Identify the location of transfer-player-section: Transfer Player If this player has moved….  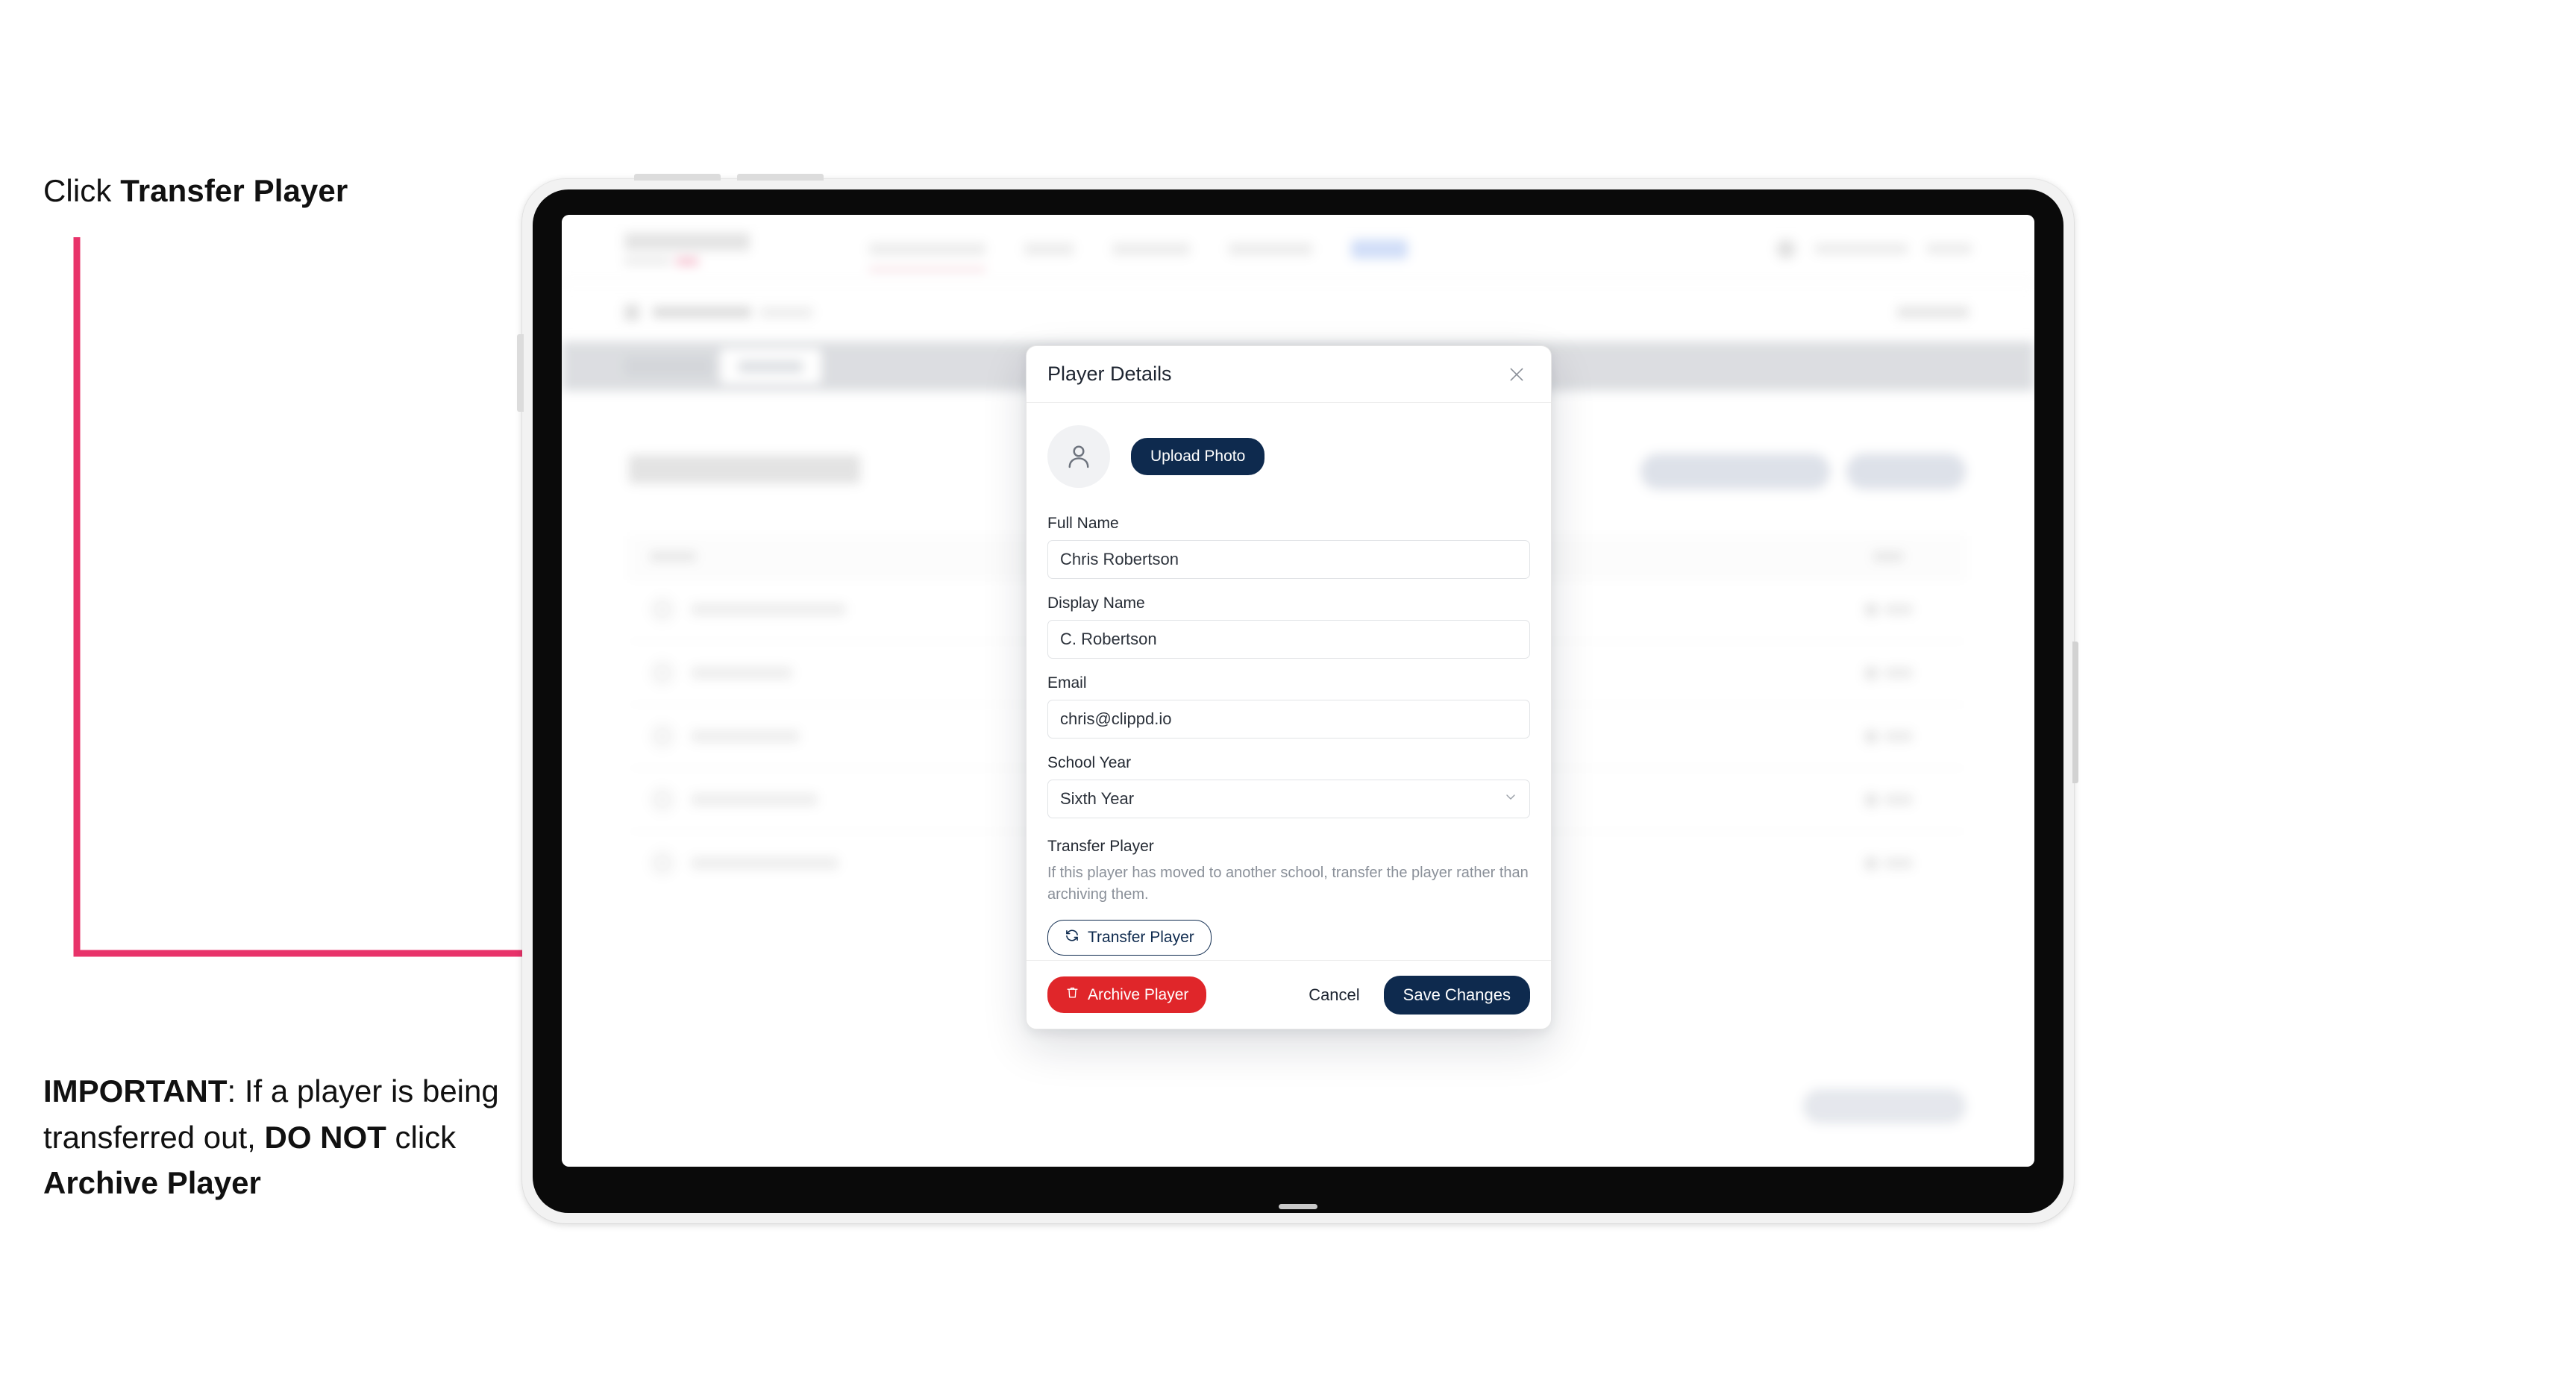
(1288, 897).